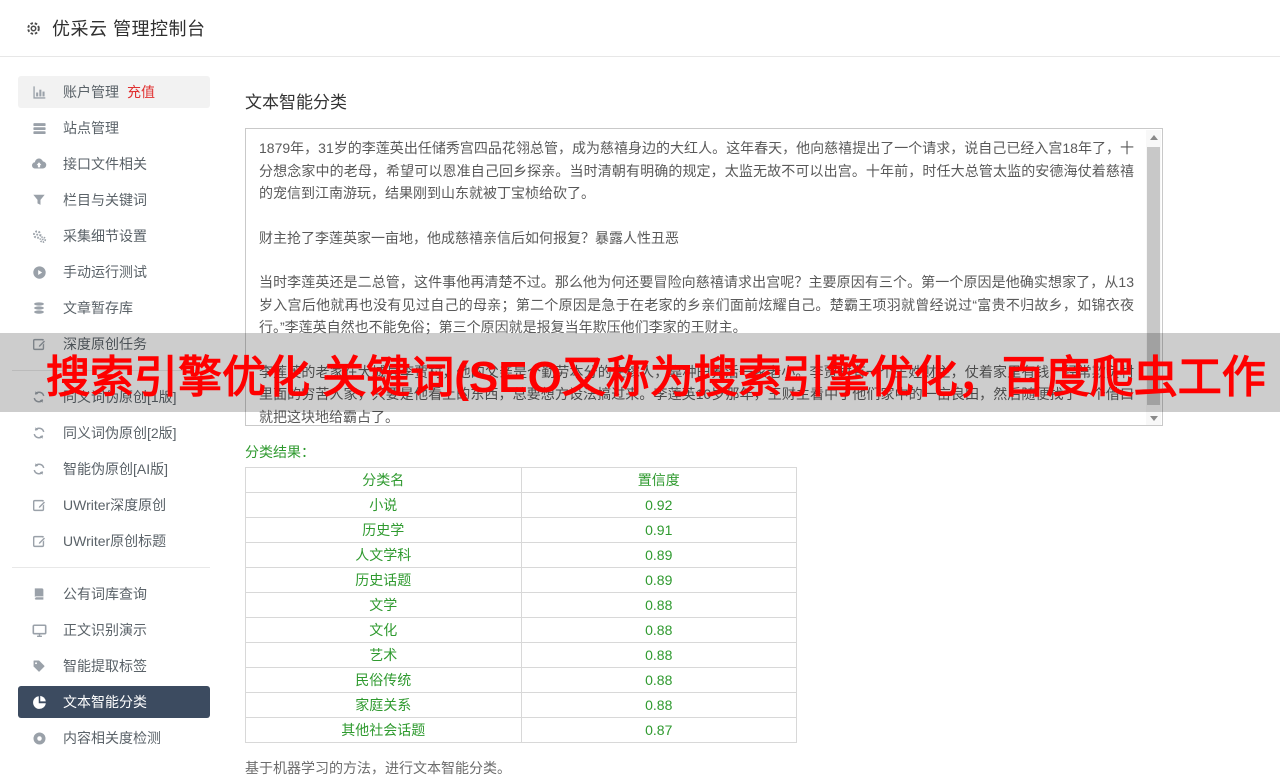 This screenshot has width=1280, height=778. I want to click on table-row: 其他社会话题0.87, so click(521, 730).